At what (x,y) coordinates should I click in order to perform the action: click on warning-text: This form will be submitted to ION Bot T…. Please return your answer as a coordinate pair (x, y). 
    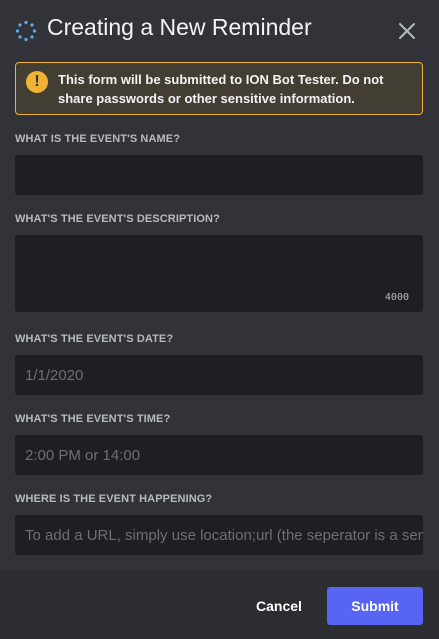
    Looking at the image, I should click on (238, 89).